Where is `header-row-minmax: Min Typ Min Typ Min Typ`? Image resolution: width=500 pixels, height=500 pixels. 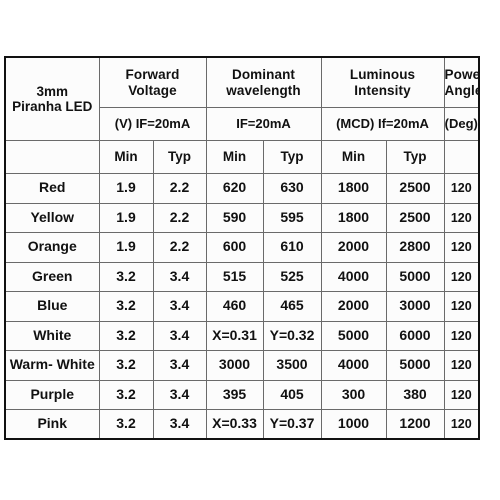 header-row-minmax: Min Typ Min Typ Min Typ is located at coordinates (242, 157).